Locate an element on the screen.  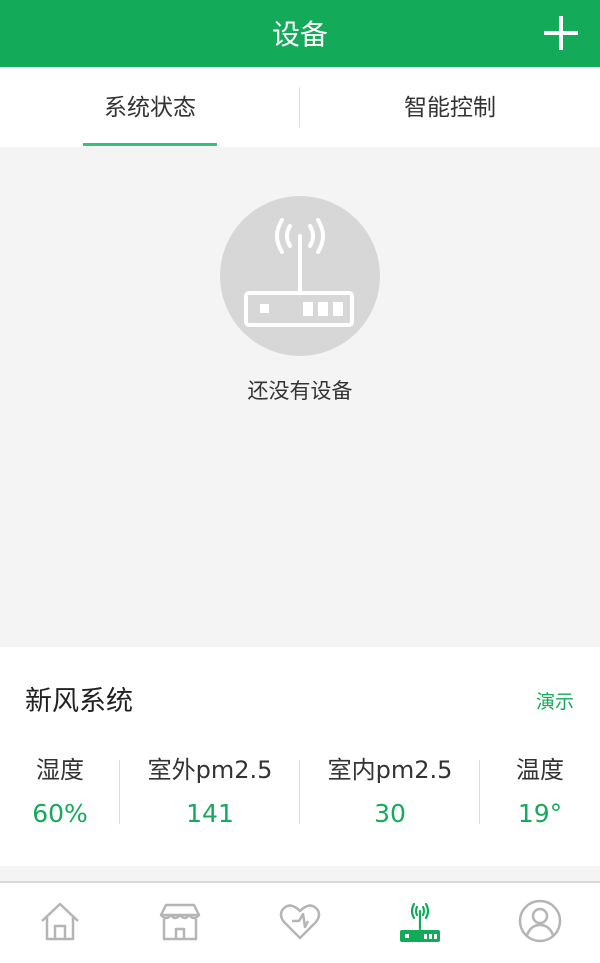
user-icon is located at coordinates (540, 921).